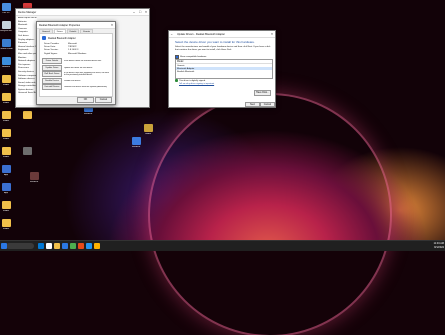  Describe the element at coordinates (222, 245) in the screenshot. I see `taskbar: 11:04 AM 8/1/2022` at that location.